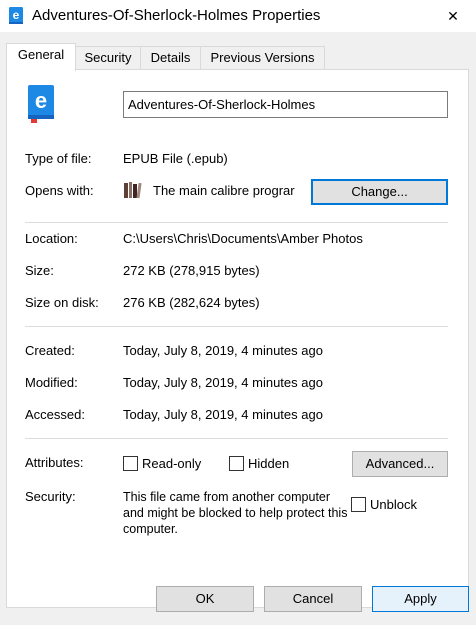 This screenshot has width=476, height=625. I want to click on read-only-label: Read-only, so click(171, 464).